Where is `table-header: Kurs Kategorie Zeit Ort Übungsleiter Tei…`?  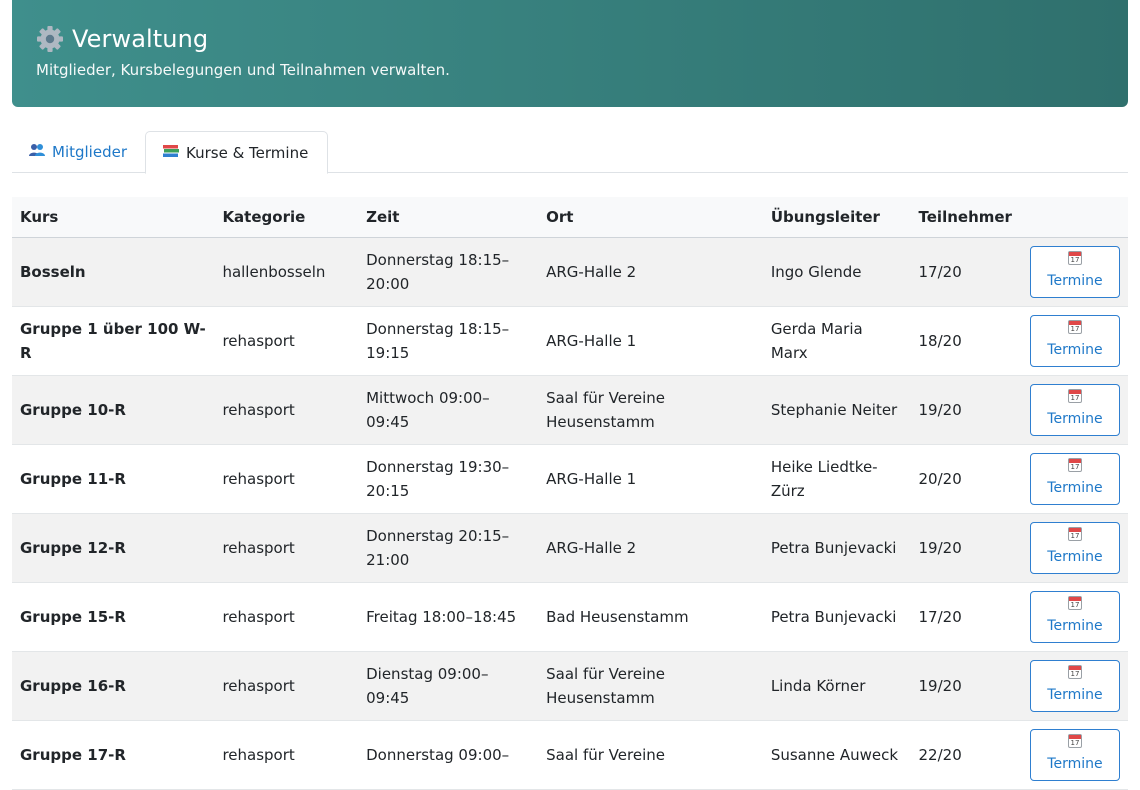 table-header: Kurs Kategorie Zeit Ort Übungsleiter Tei… is located at coordinates (570, 217).